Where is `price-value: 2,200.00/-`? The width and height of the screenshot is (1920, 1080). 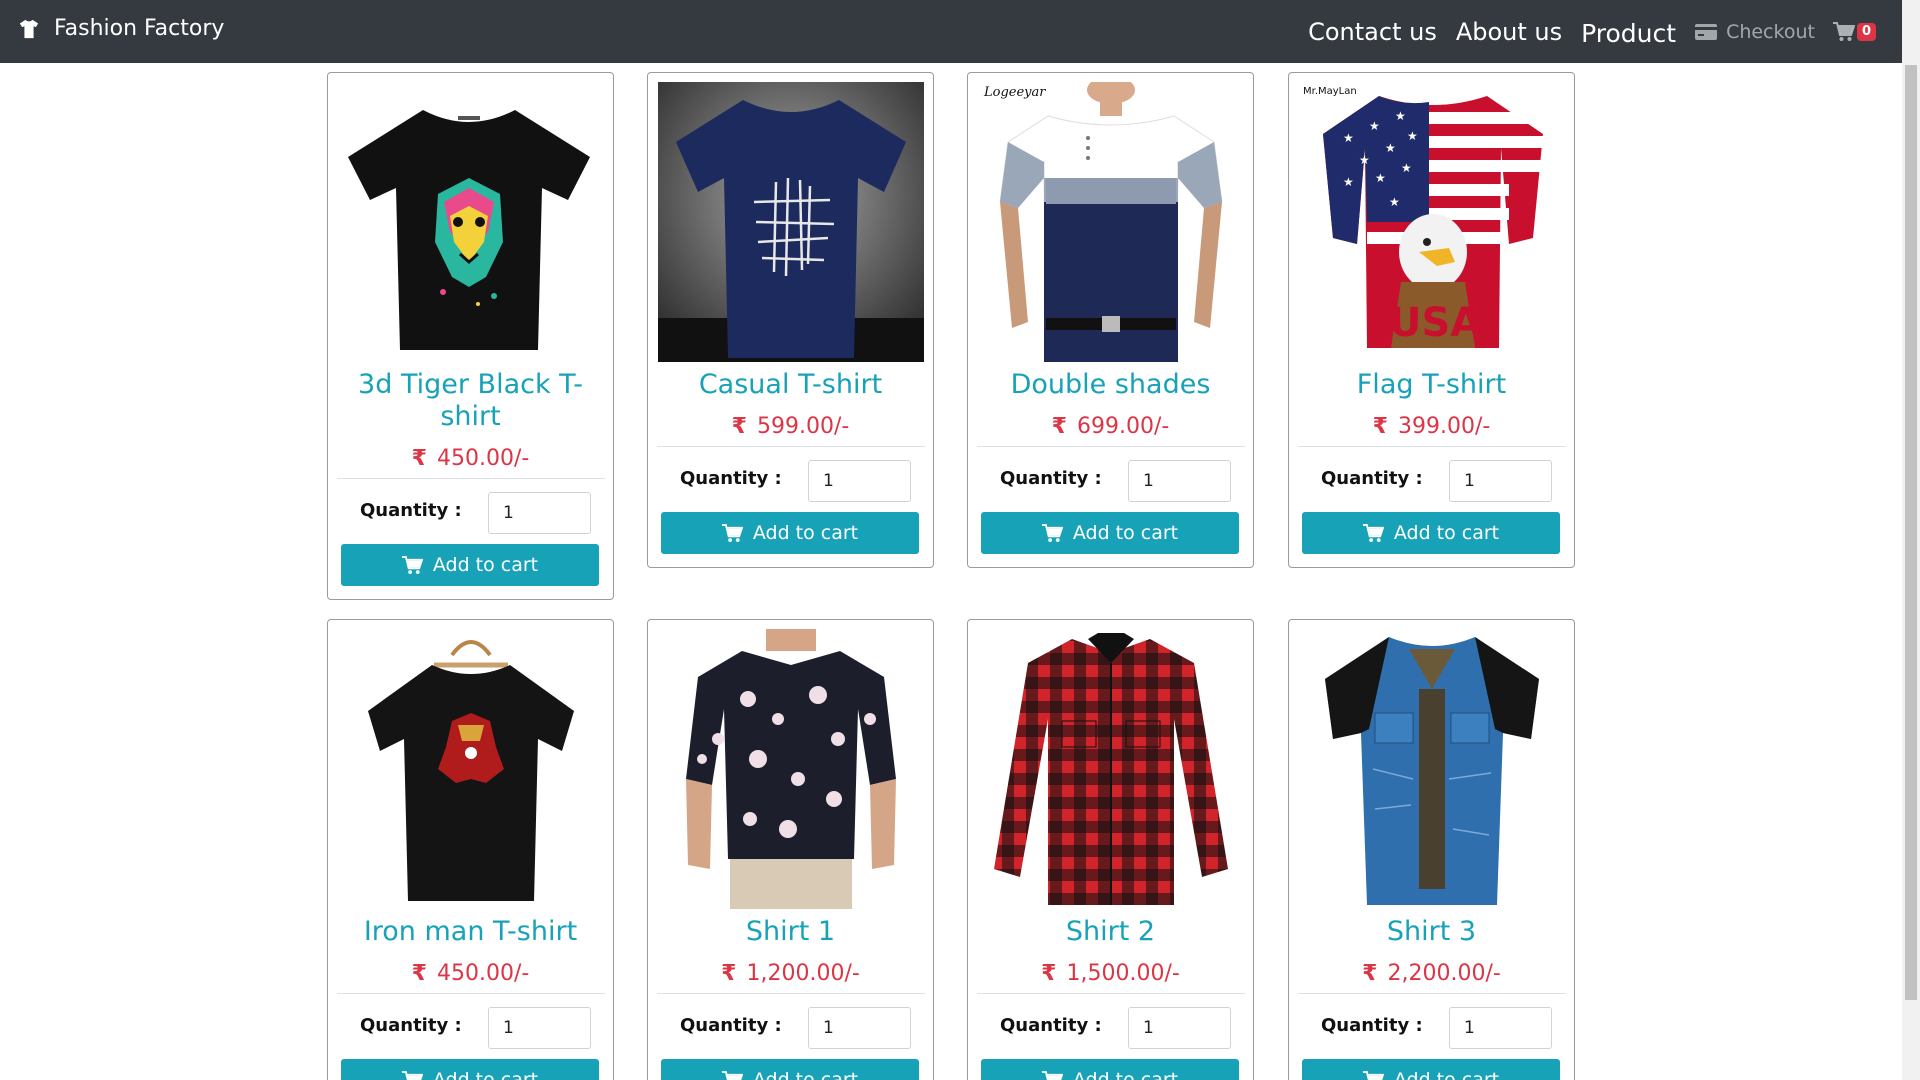
price-value: 2,200.00/- is located at coordinates (1444, 973).